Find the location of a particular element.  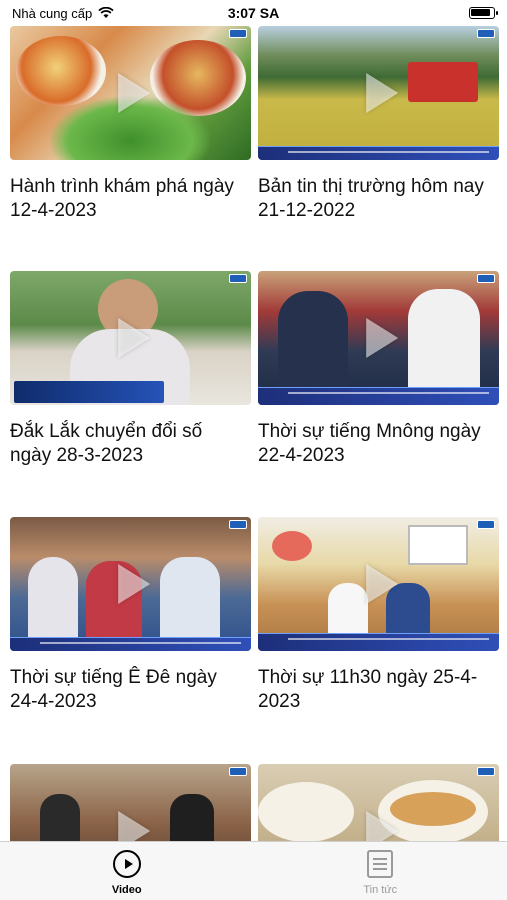

video-card: Thời sự 11h30 ngày 25-4-2023 is located at coordinates (378, 615).